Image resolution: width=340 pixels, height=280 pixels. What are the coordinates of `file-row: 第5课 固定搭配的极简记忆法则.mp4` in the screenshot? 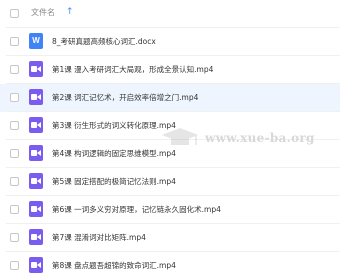 It's located at (170, 182).